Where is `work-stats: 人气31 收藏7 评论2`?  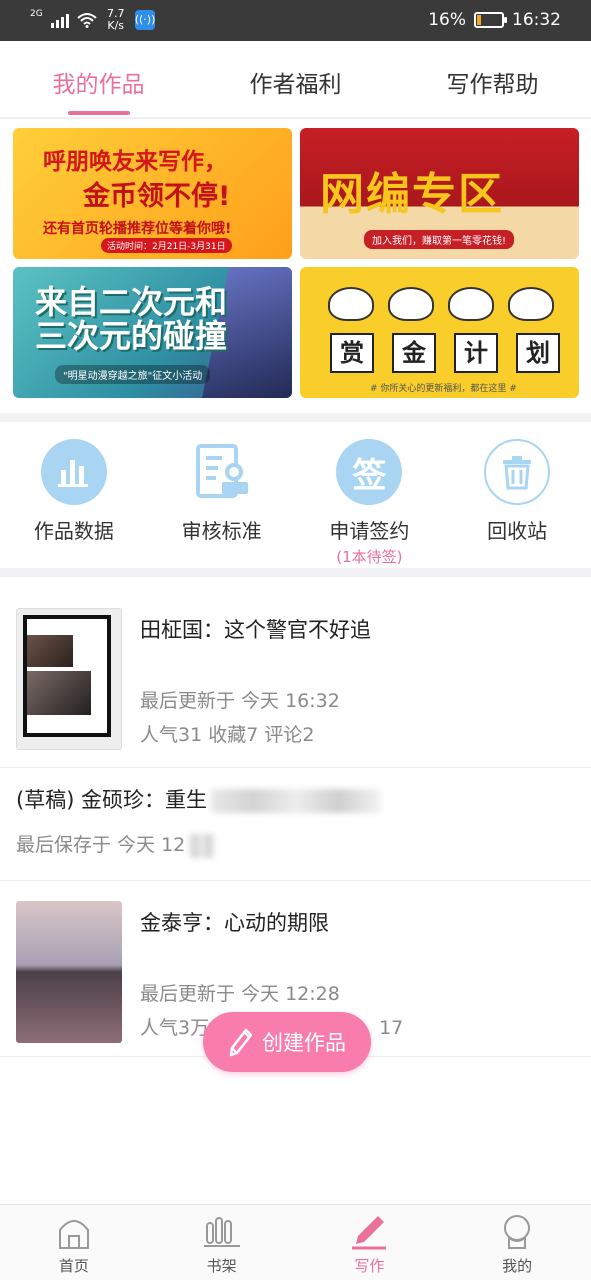
work-stats: 人气31 收藏7 评论2 is located at coordinates (227, 735).